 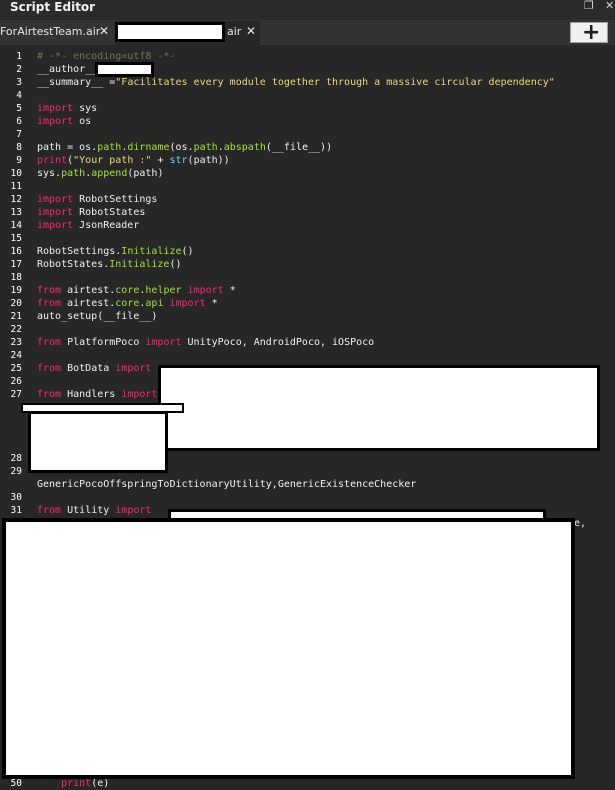 What do you see at coordinates (170, 32) in the screenshot?
I see `redacted-tab-name` at bounding box center [170, 32].